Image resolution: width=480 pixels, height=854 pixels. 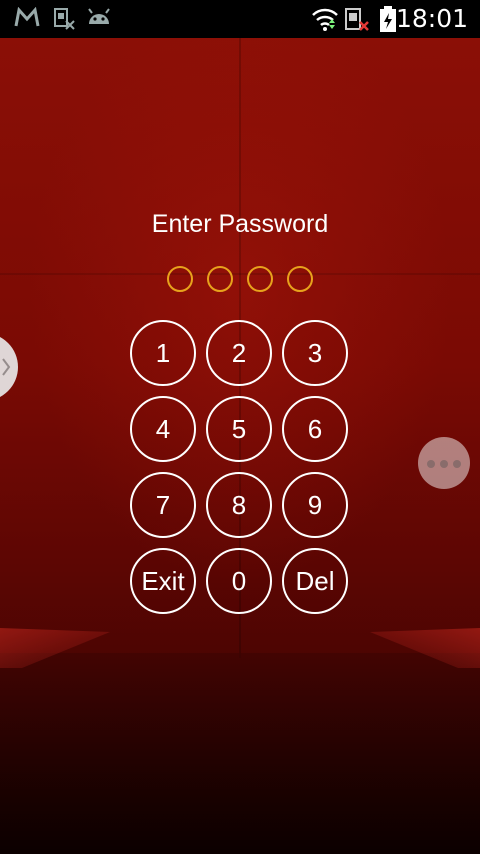 I want to click on floating-menu-button, so click(x=444, y=463).